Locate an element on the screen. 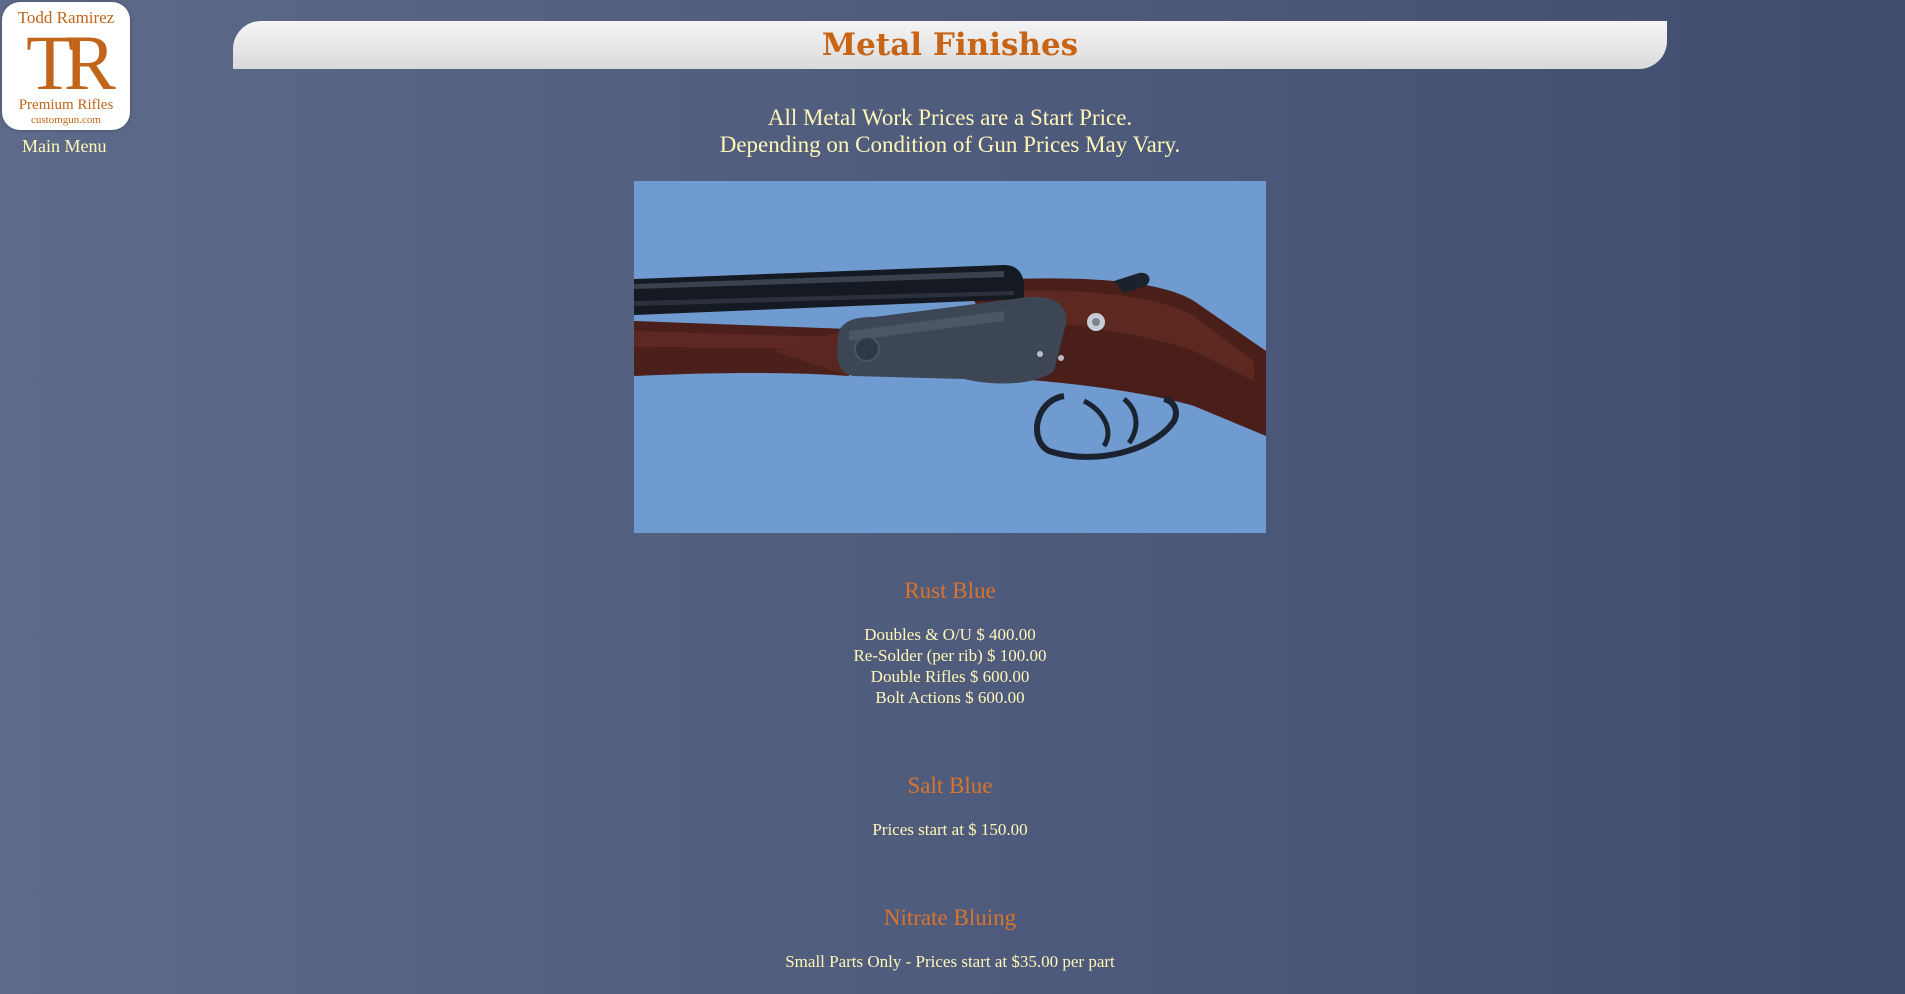 The image size is (1905, 994). page-title: Metal Finishes is located at coordinates (950, 45).